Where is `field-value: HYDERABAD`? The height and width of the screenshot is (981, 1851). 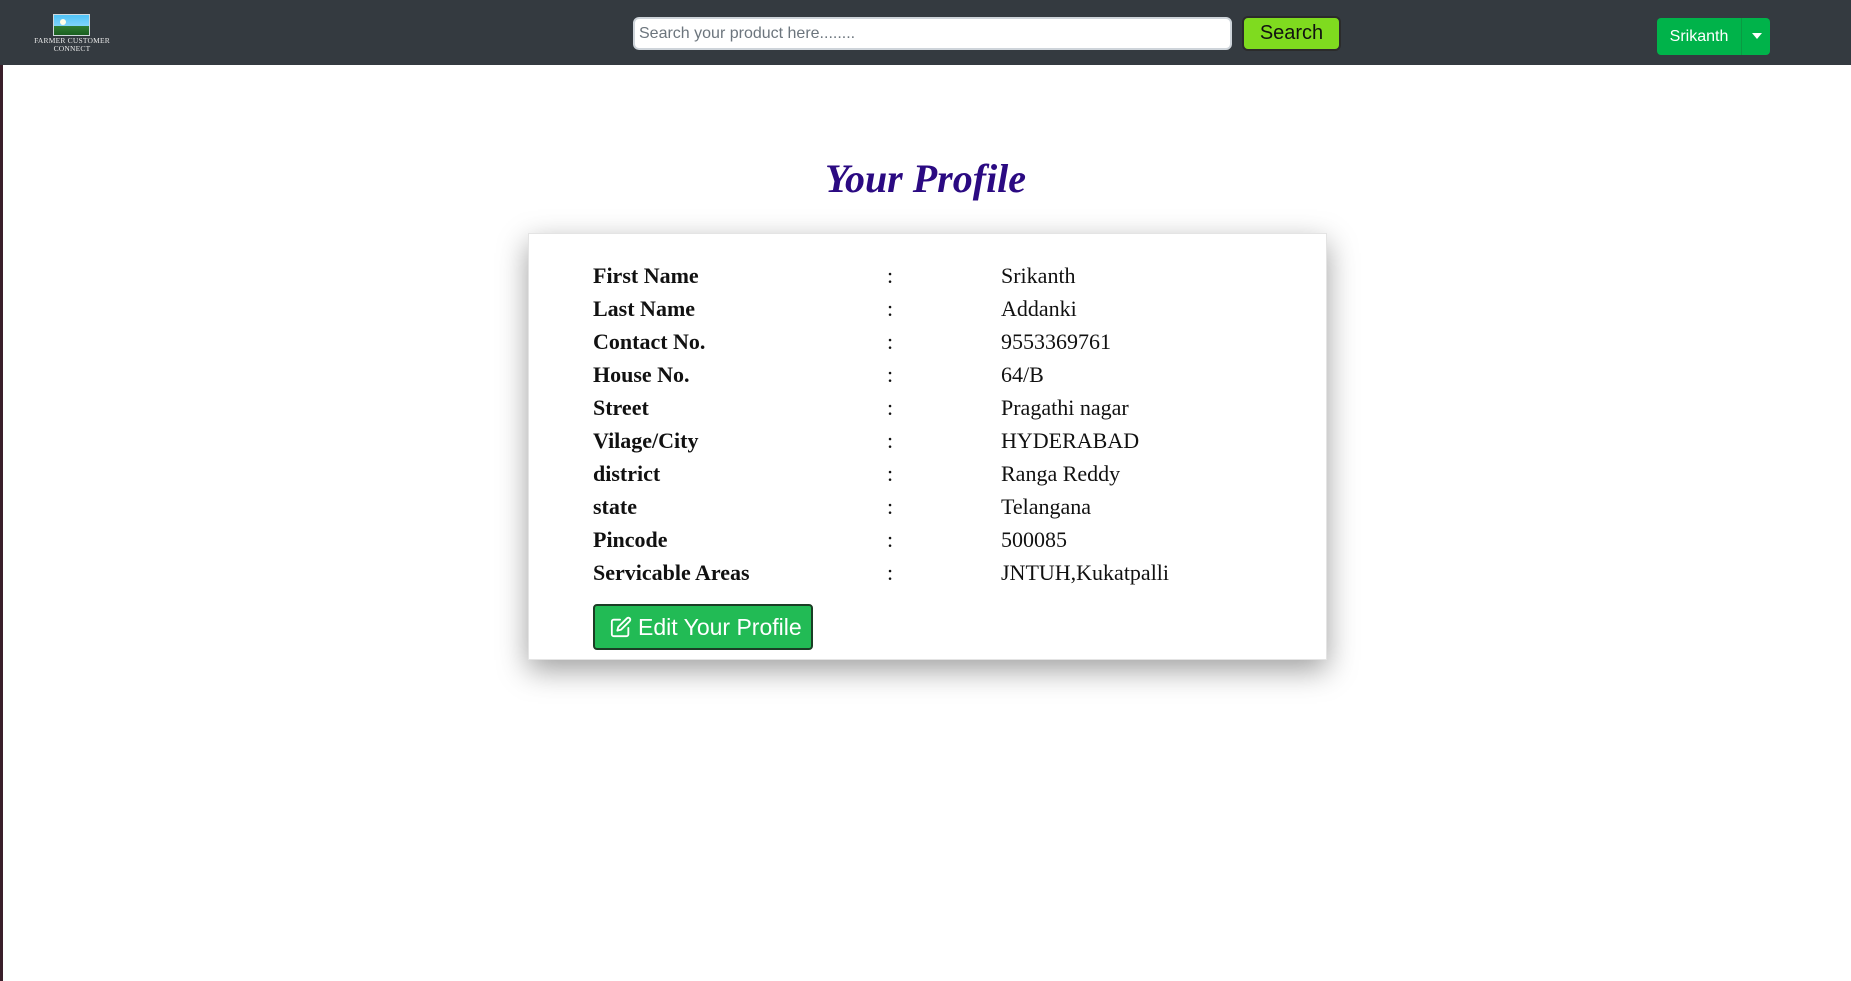 field-value: HYDERABAD is located at coordinates (1070, 440).